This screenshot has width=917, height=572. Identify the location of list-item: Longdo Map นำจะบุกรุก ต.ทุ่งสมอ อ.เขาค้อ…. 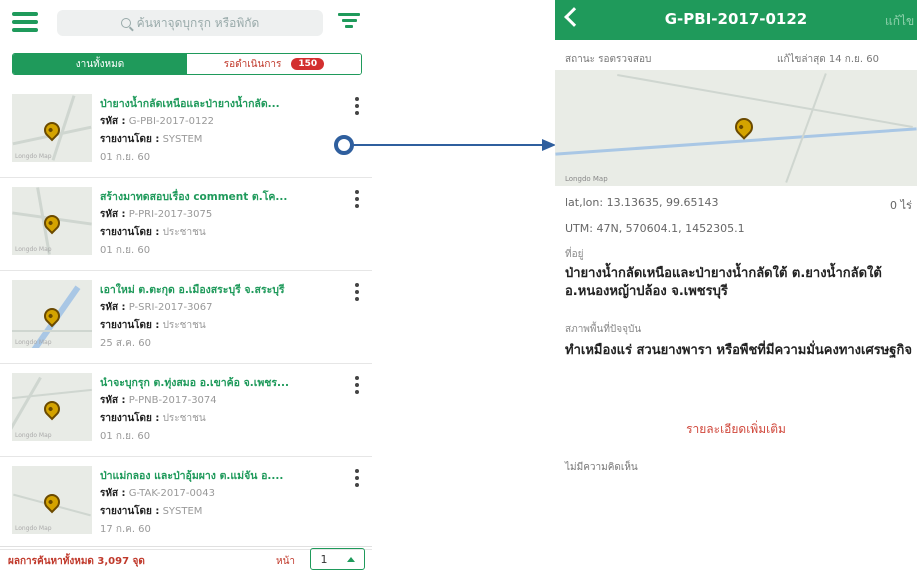
(186, 410).